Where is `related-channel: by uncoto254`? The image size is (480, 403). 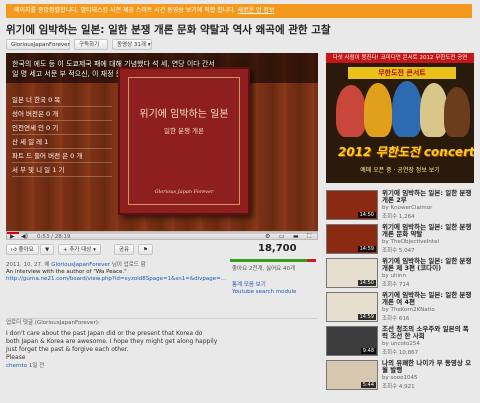
related-channel: by uncoto254 is located at coordinates (401, 344).